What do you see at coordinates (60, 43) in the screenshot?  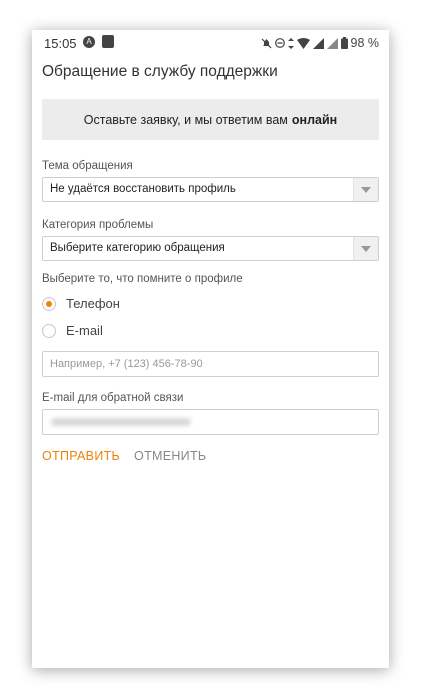 I see `status-time: 15:05` at bounding box center [60, 43].